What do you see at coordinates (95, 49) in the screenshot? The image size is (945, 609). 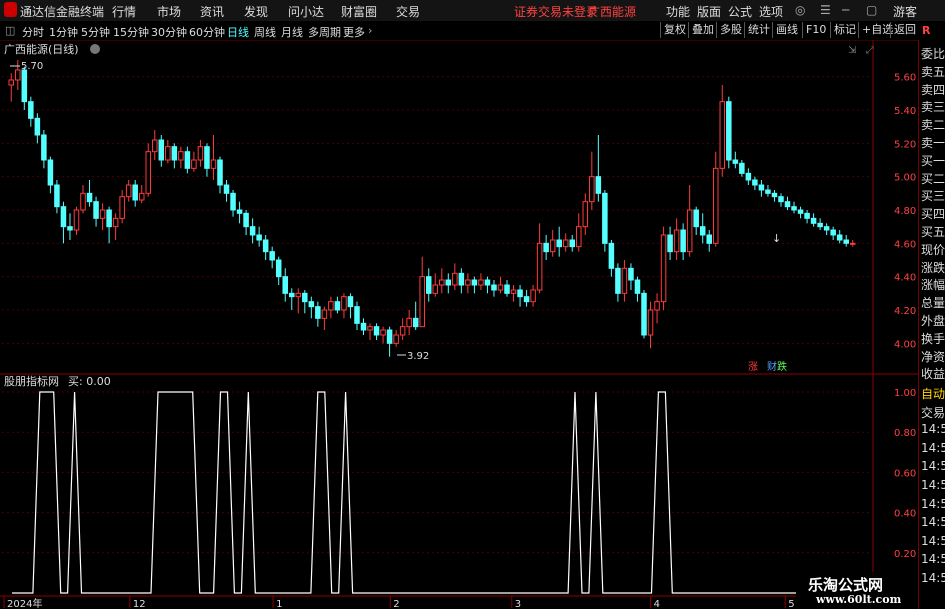 I see `title-dropdown-icon` at bounding box center [95, 49].